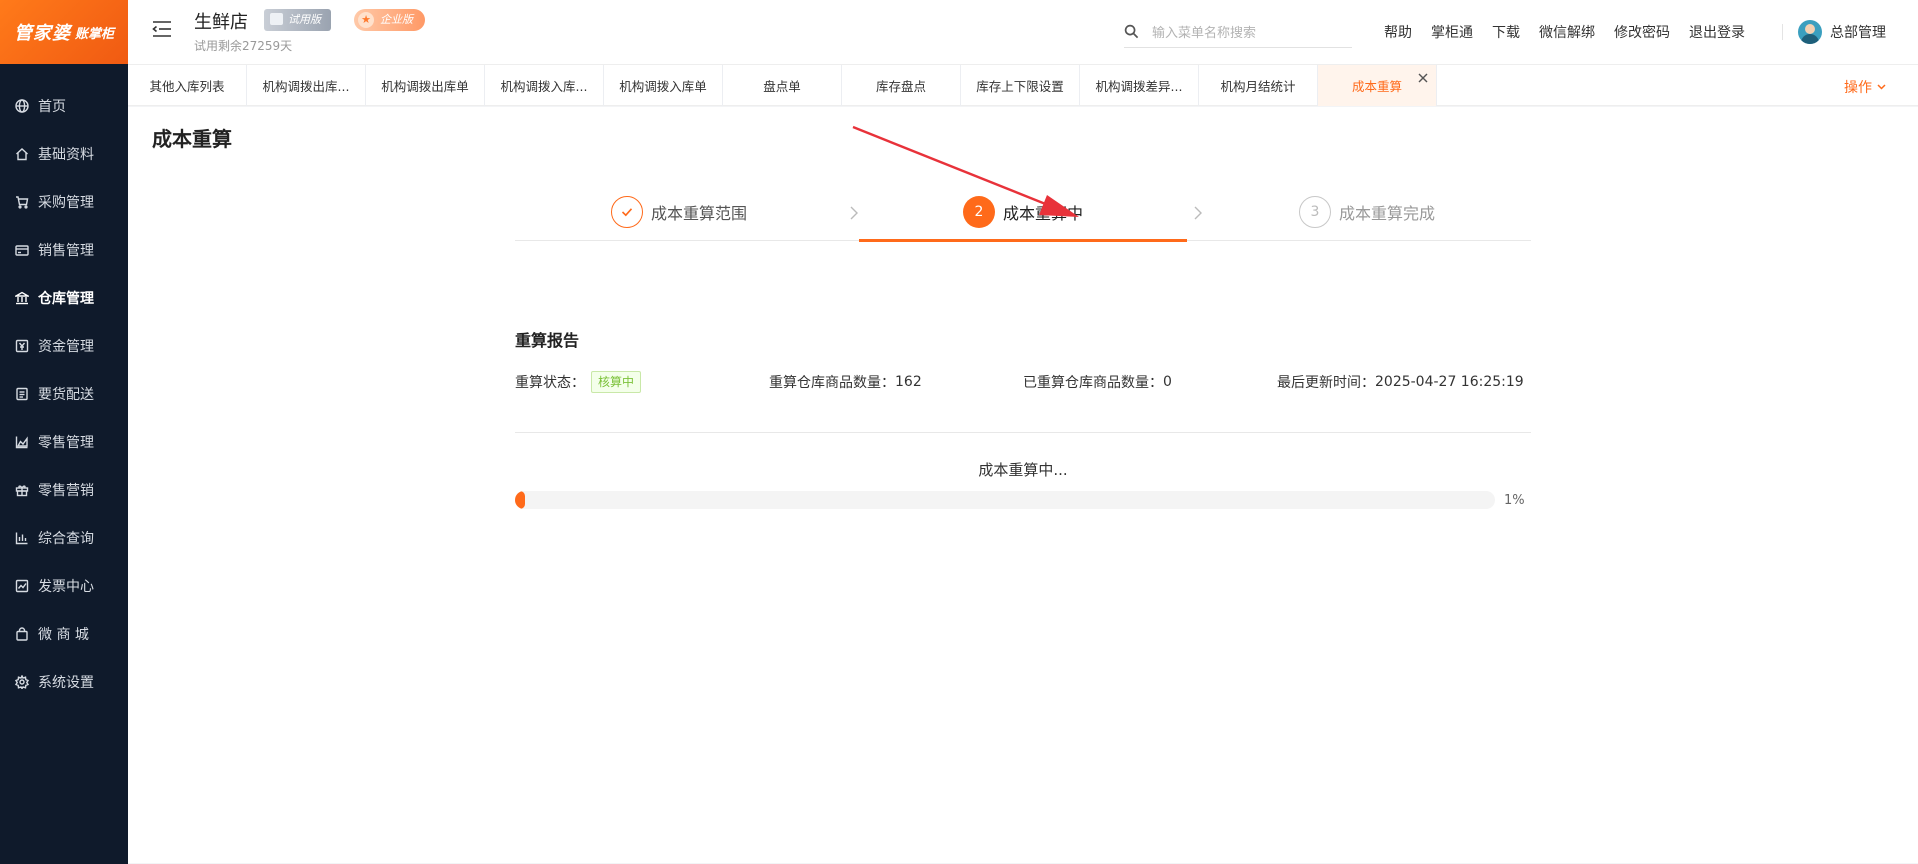 Image resolution: width=1918 pixels, height=864 pixels. I want to click on sidebar-item-label: 综合查询, so click(66, 539).